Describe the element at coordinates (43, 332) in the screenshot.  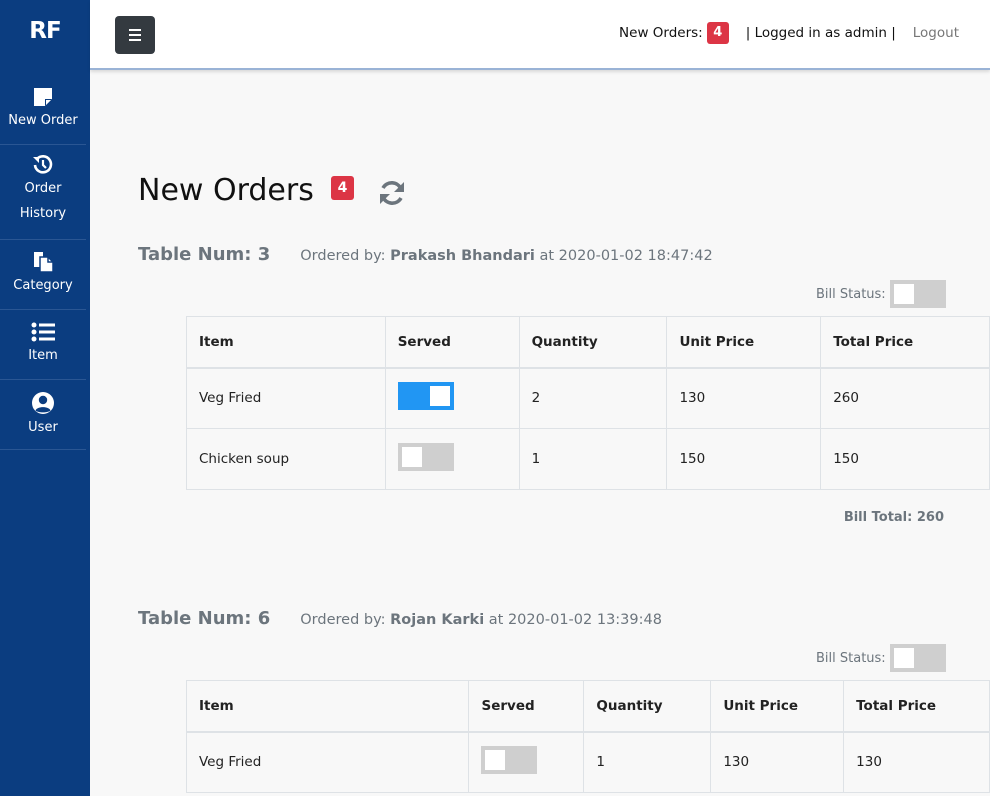
I see `list-icon` at that location.